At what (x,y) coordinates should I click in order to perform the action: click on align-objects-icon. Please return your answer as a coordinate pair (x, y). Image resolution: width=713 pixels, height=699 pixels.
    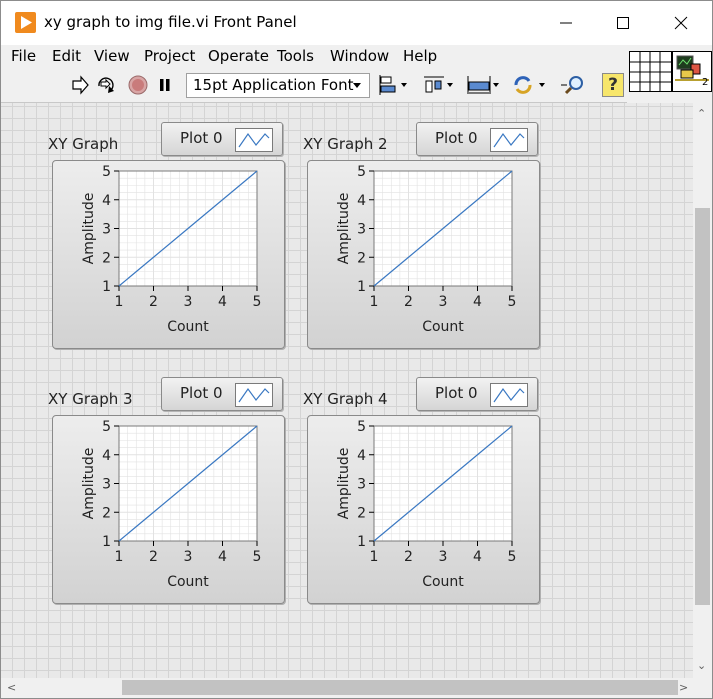
    Looking at the image, I should click on (394, 85).